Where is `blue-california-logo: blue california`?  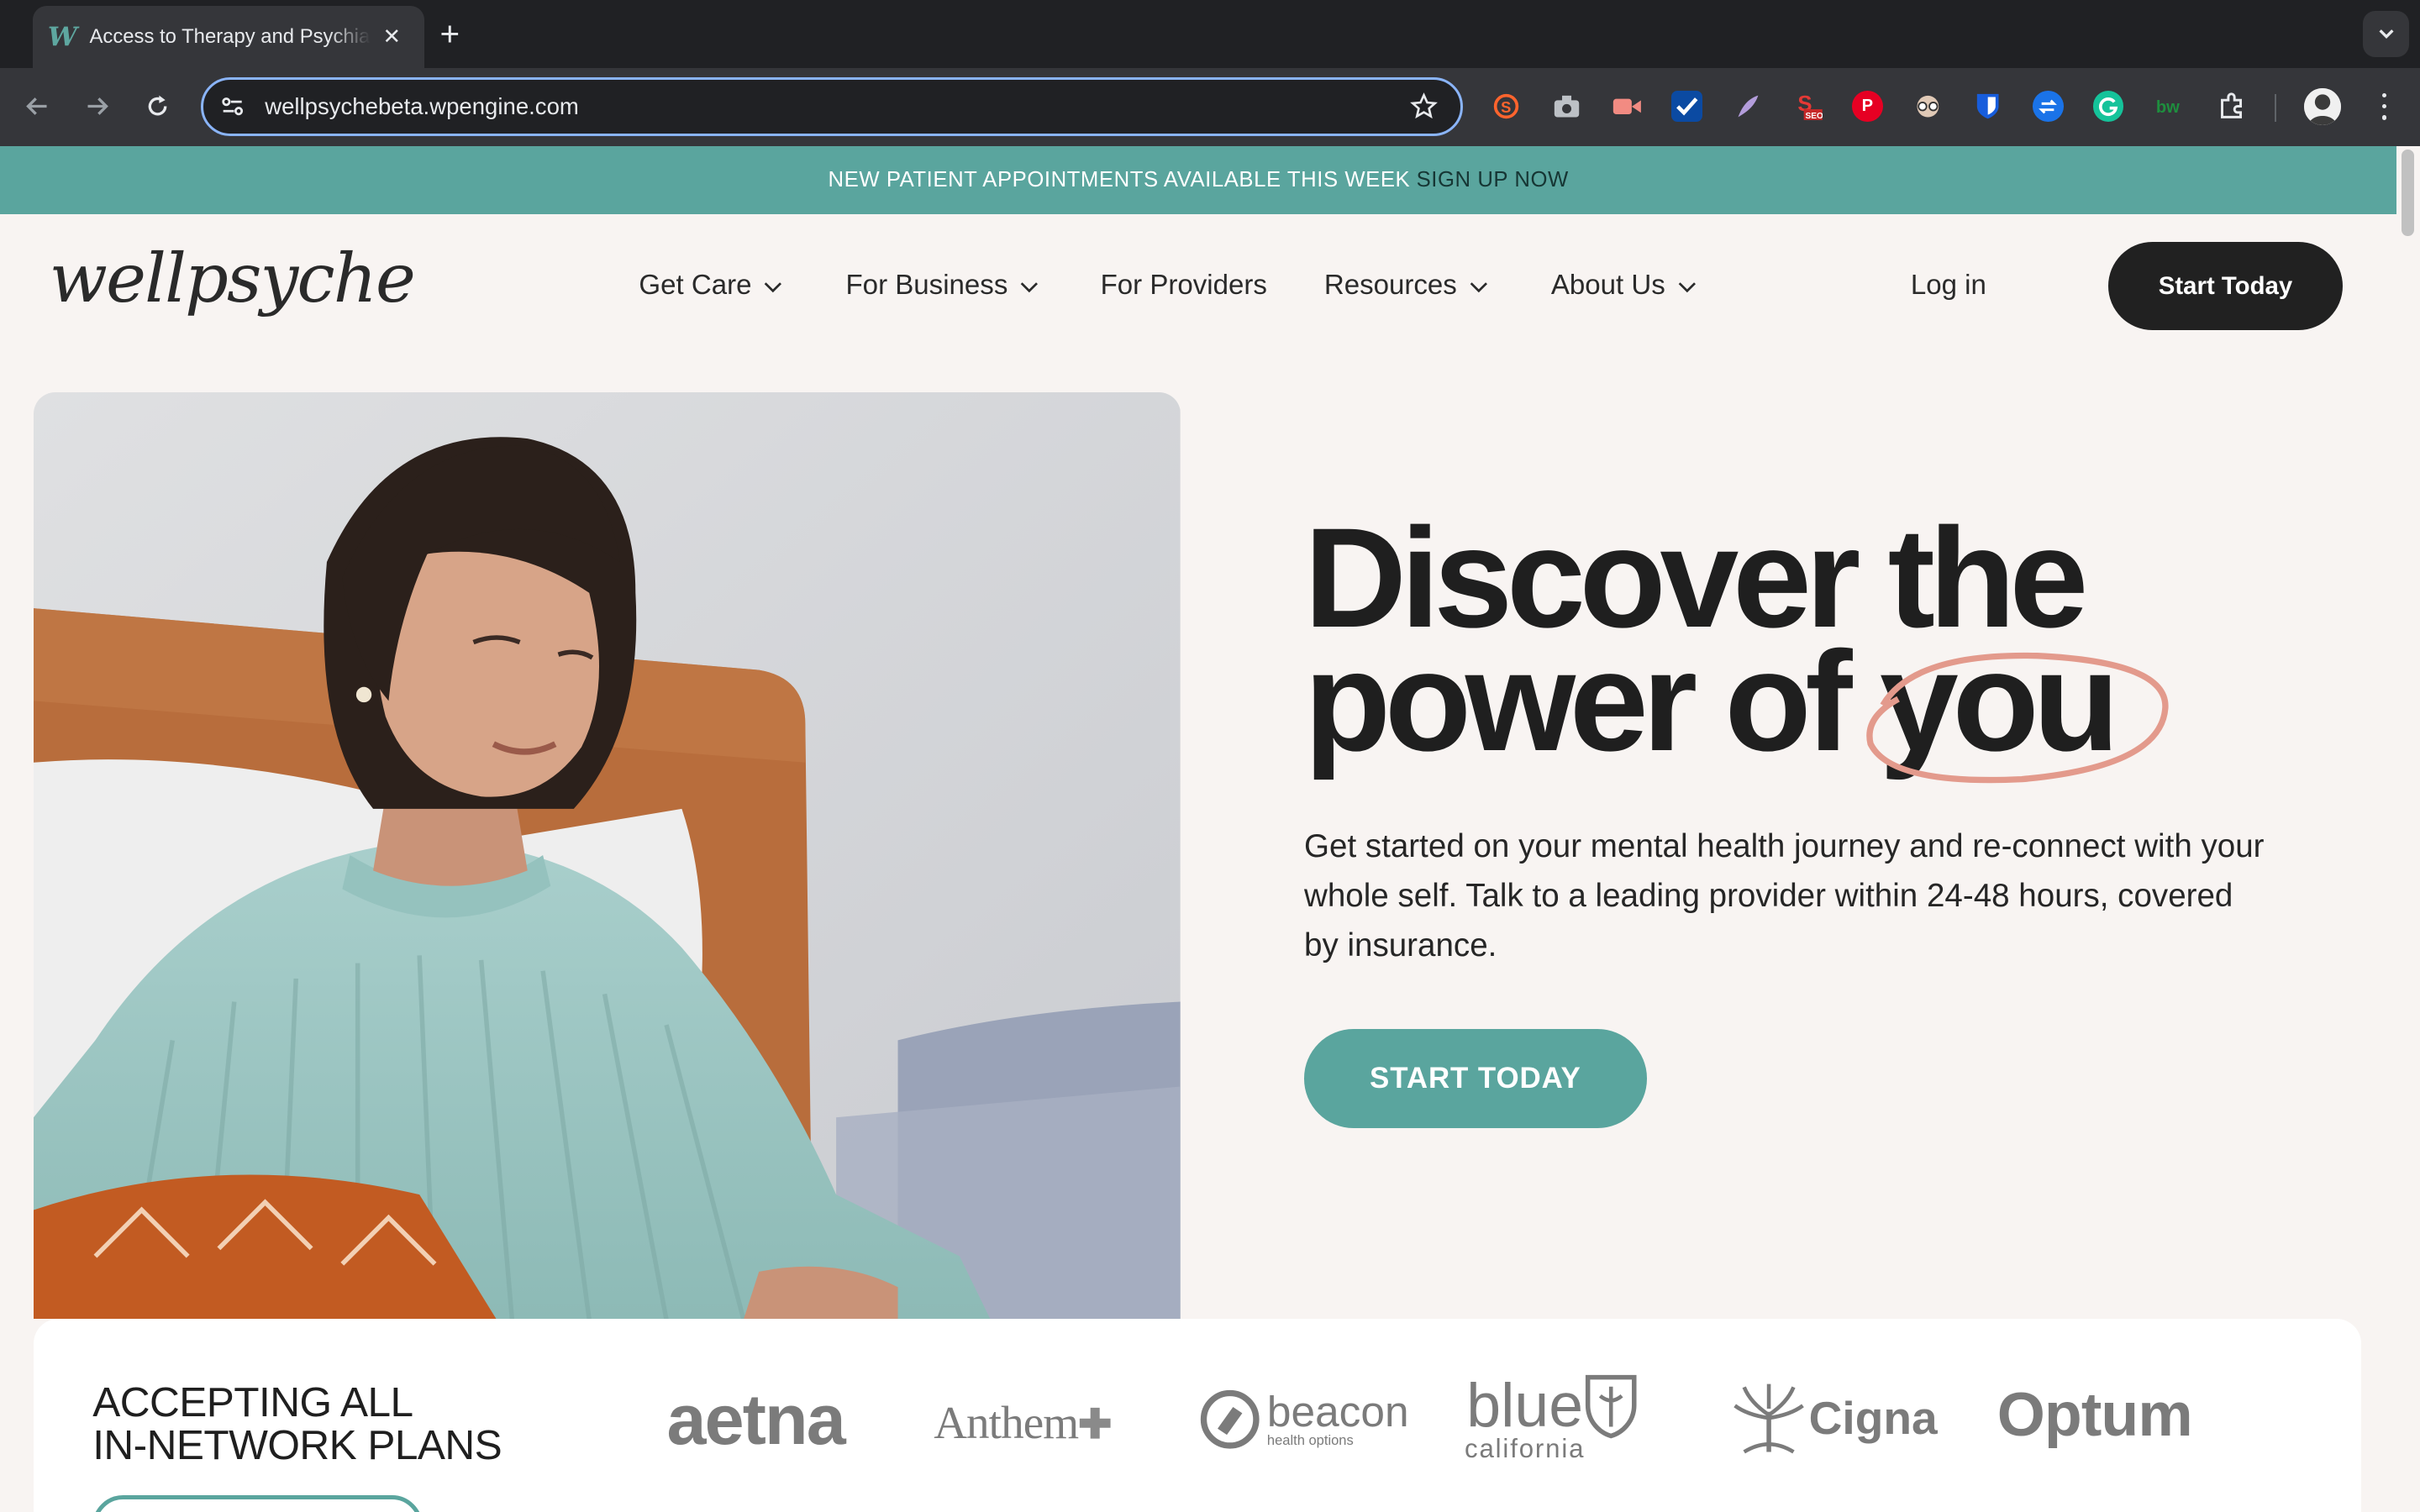
blue-california-logo: blue california is located at coordinates (1552, 1416).